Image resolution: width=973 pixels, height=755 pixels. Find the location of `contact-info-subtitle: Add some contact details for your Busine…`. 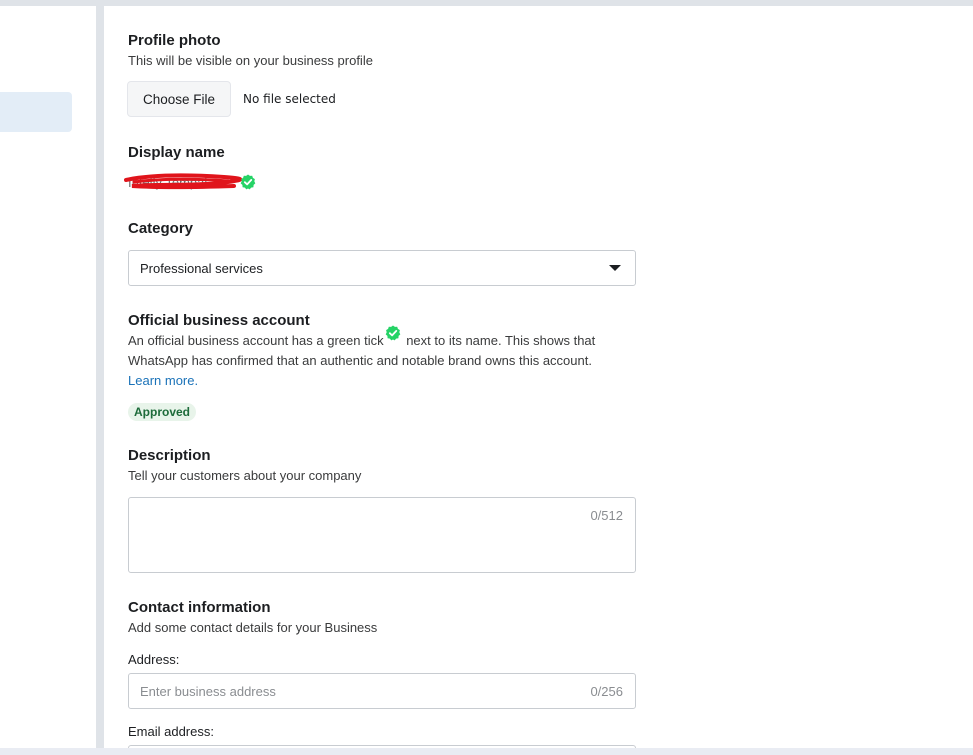

contact-info-subtitle: Add some contact details for your Busine… is located at coordinates (253, 627).